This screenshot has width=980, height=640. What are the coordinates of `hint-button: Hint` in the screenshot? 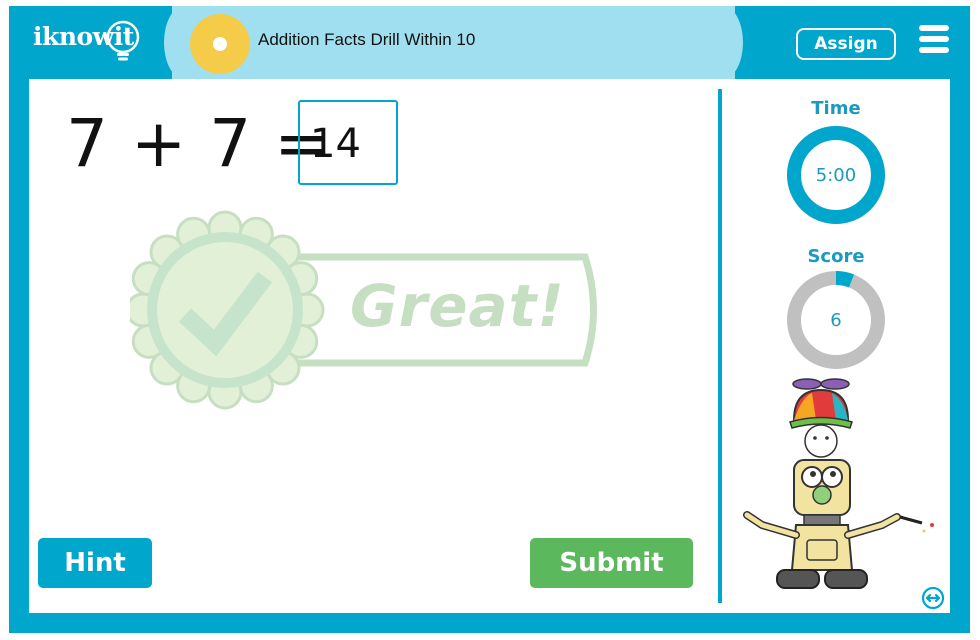 It's located at (95, 563).